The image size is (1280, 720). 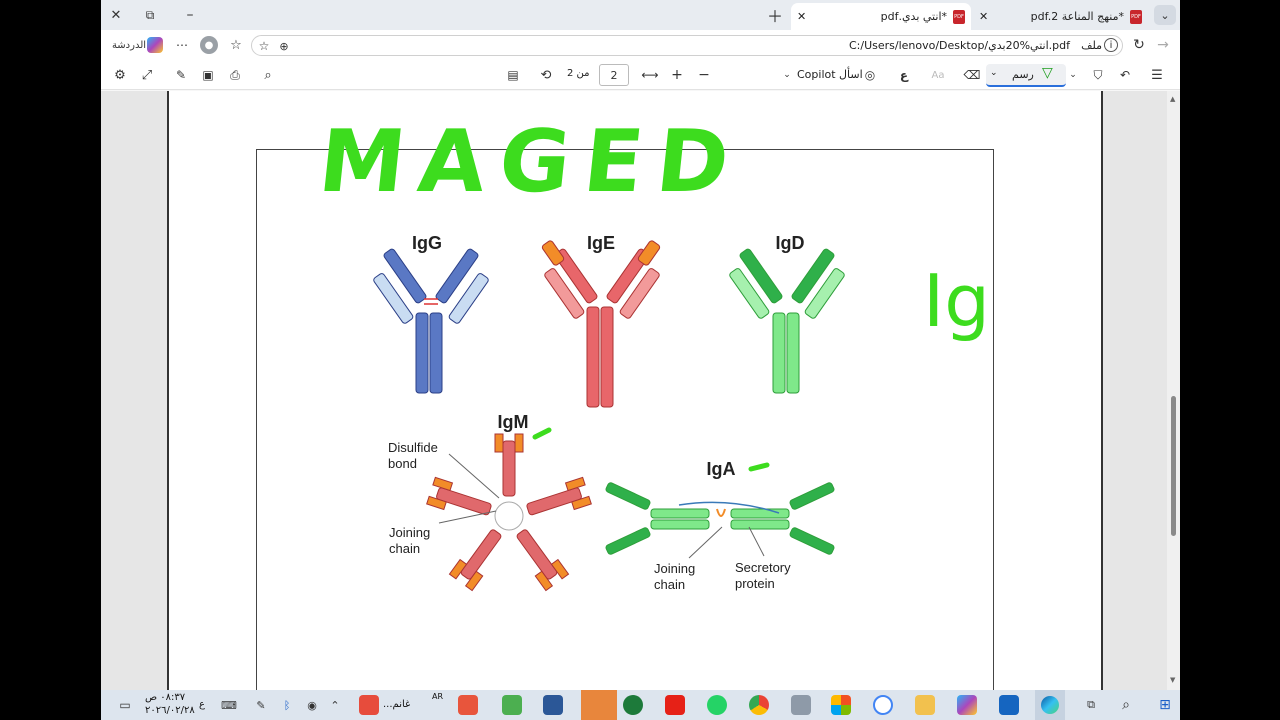 I want to click on zoom-icon: ⊕, so click(x=284, y=46).